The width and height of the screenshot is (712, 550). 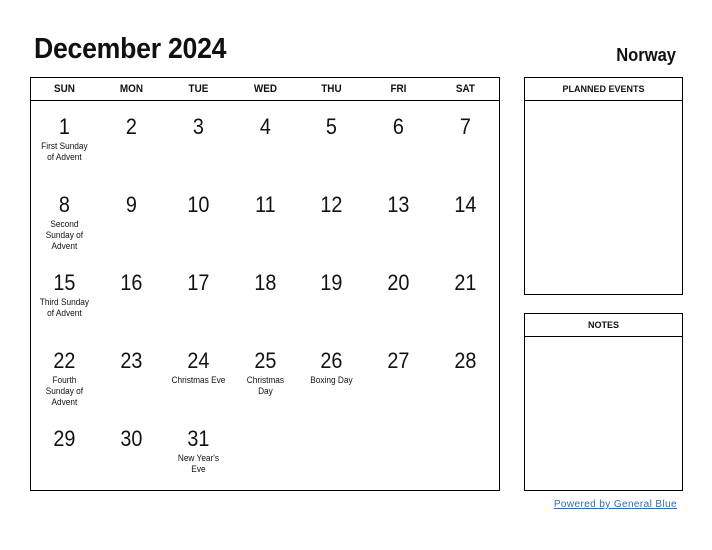 I want to click on day-number: 15, so click(x=64, y=282).